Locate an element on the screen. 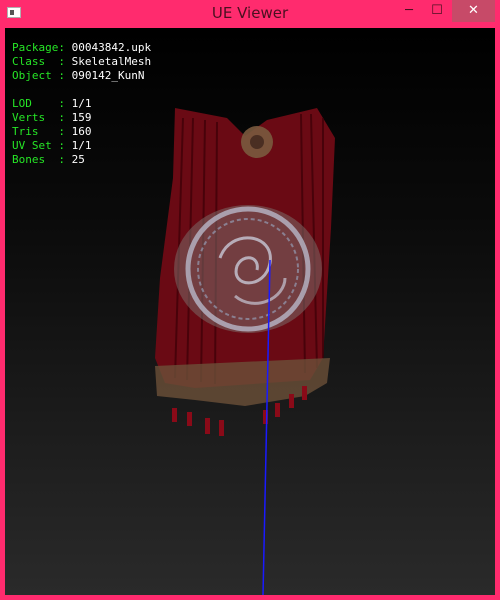 The width and height of the screenshot is (500, 600). info-value: 090142_KunN is located at coordinates (108, 75).